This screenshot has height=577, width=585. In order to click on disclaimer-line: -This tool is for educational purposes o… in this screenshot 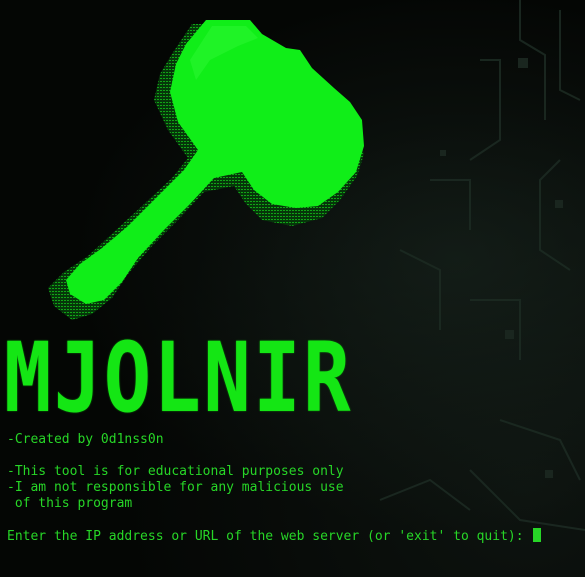, I will do `click(175, 471)`.